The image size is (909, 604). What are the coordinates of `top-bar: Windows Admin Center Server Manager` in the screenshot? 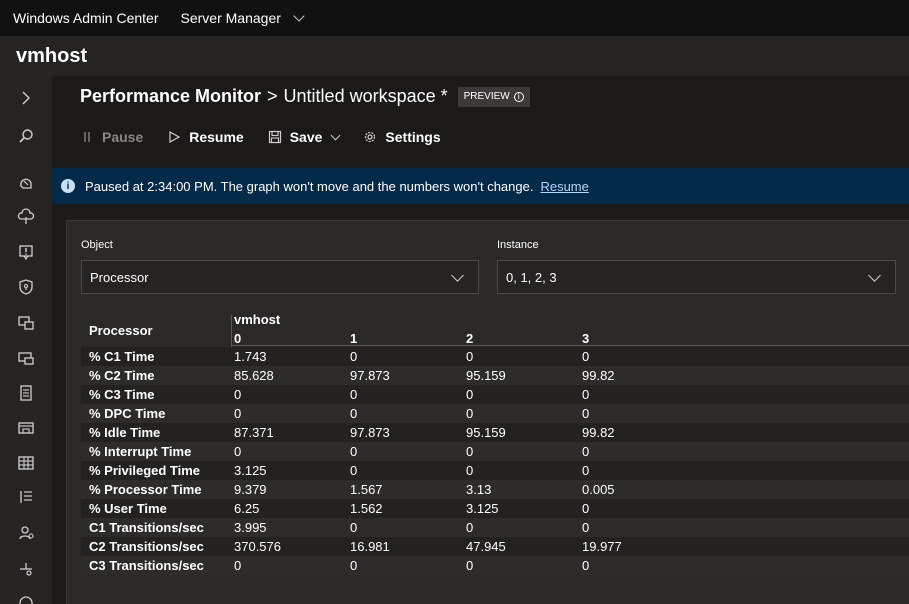 It's located at (454, 18).